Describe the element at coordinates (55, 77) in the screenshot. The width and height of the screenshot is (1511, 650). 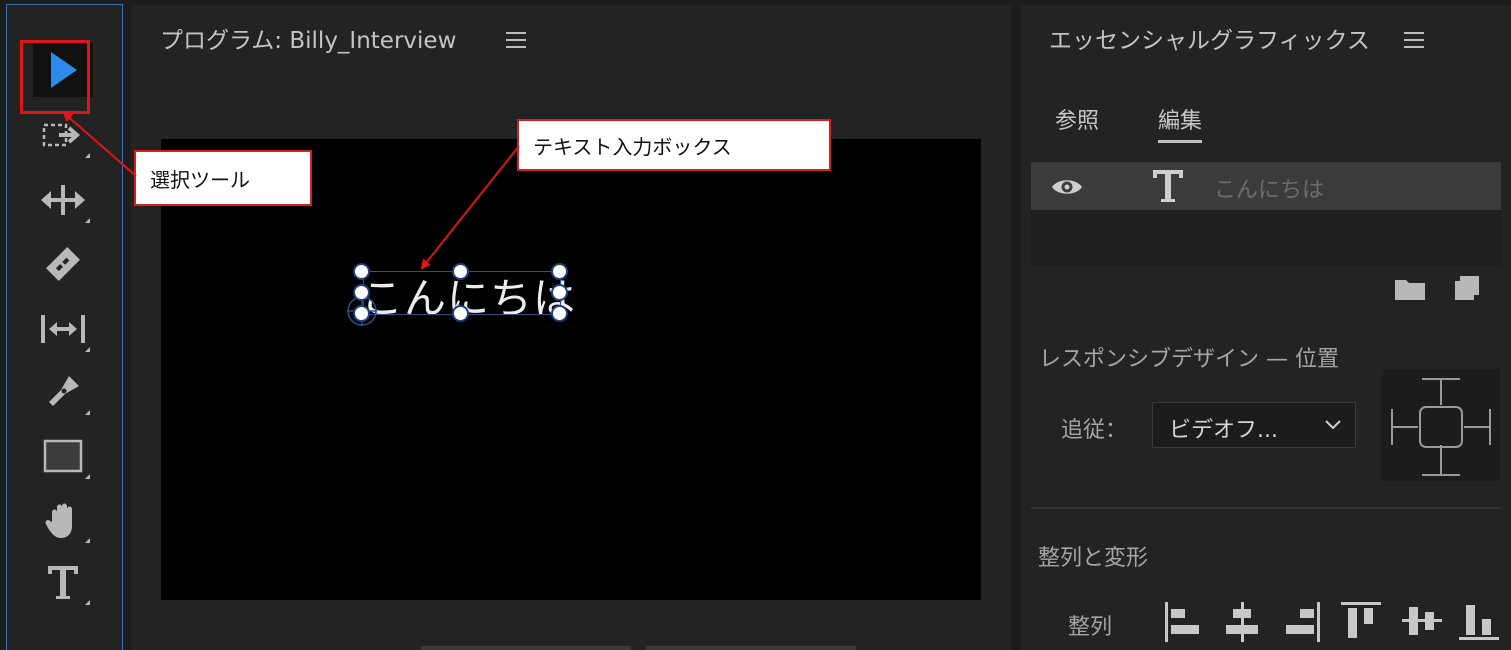
I see `selection-tool-highlight` at that location.